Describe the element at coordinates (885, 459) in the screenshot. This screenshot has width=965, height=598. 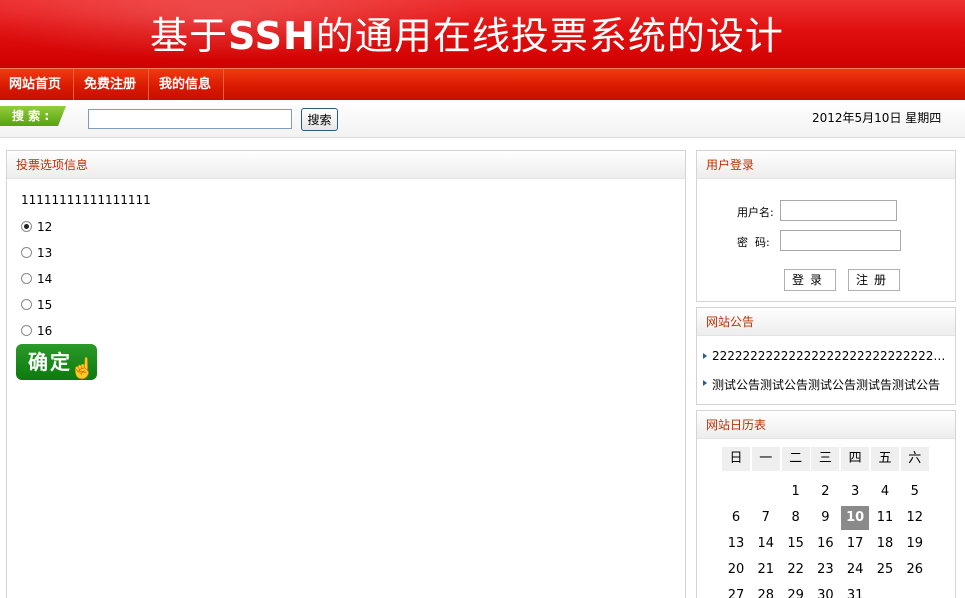
I see `calendar-weekday: 五` at that location.